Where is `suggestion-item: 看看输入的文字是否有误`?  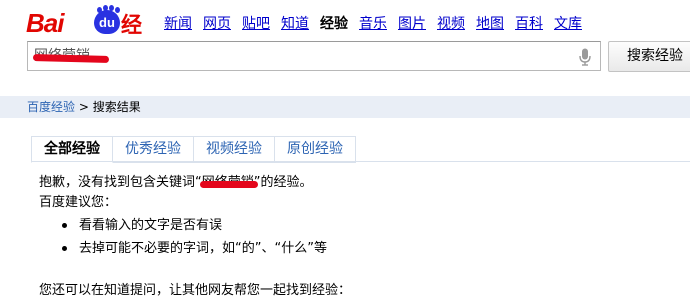 suggestion-item: 看看输入的文字是否有误 is located at coordinates (151, 225).